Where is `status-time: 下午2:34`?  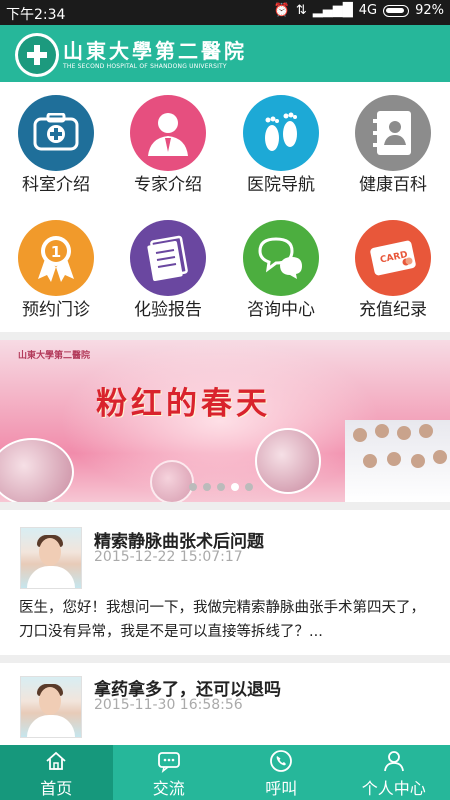 status-time: 下午2:34 is located at coordinates (36, 15).